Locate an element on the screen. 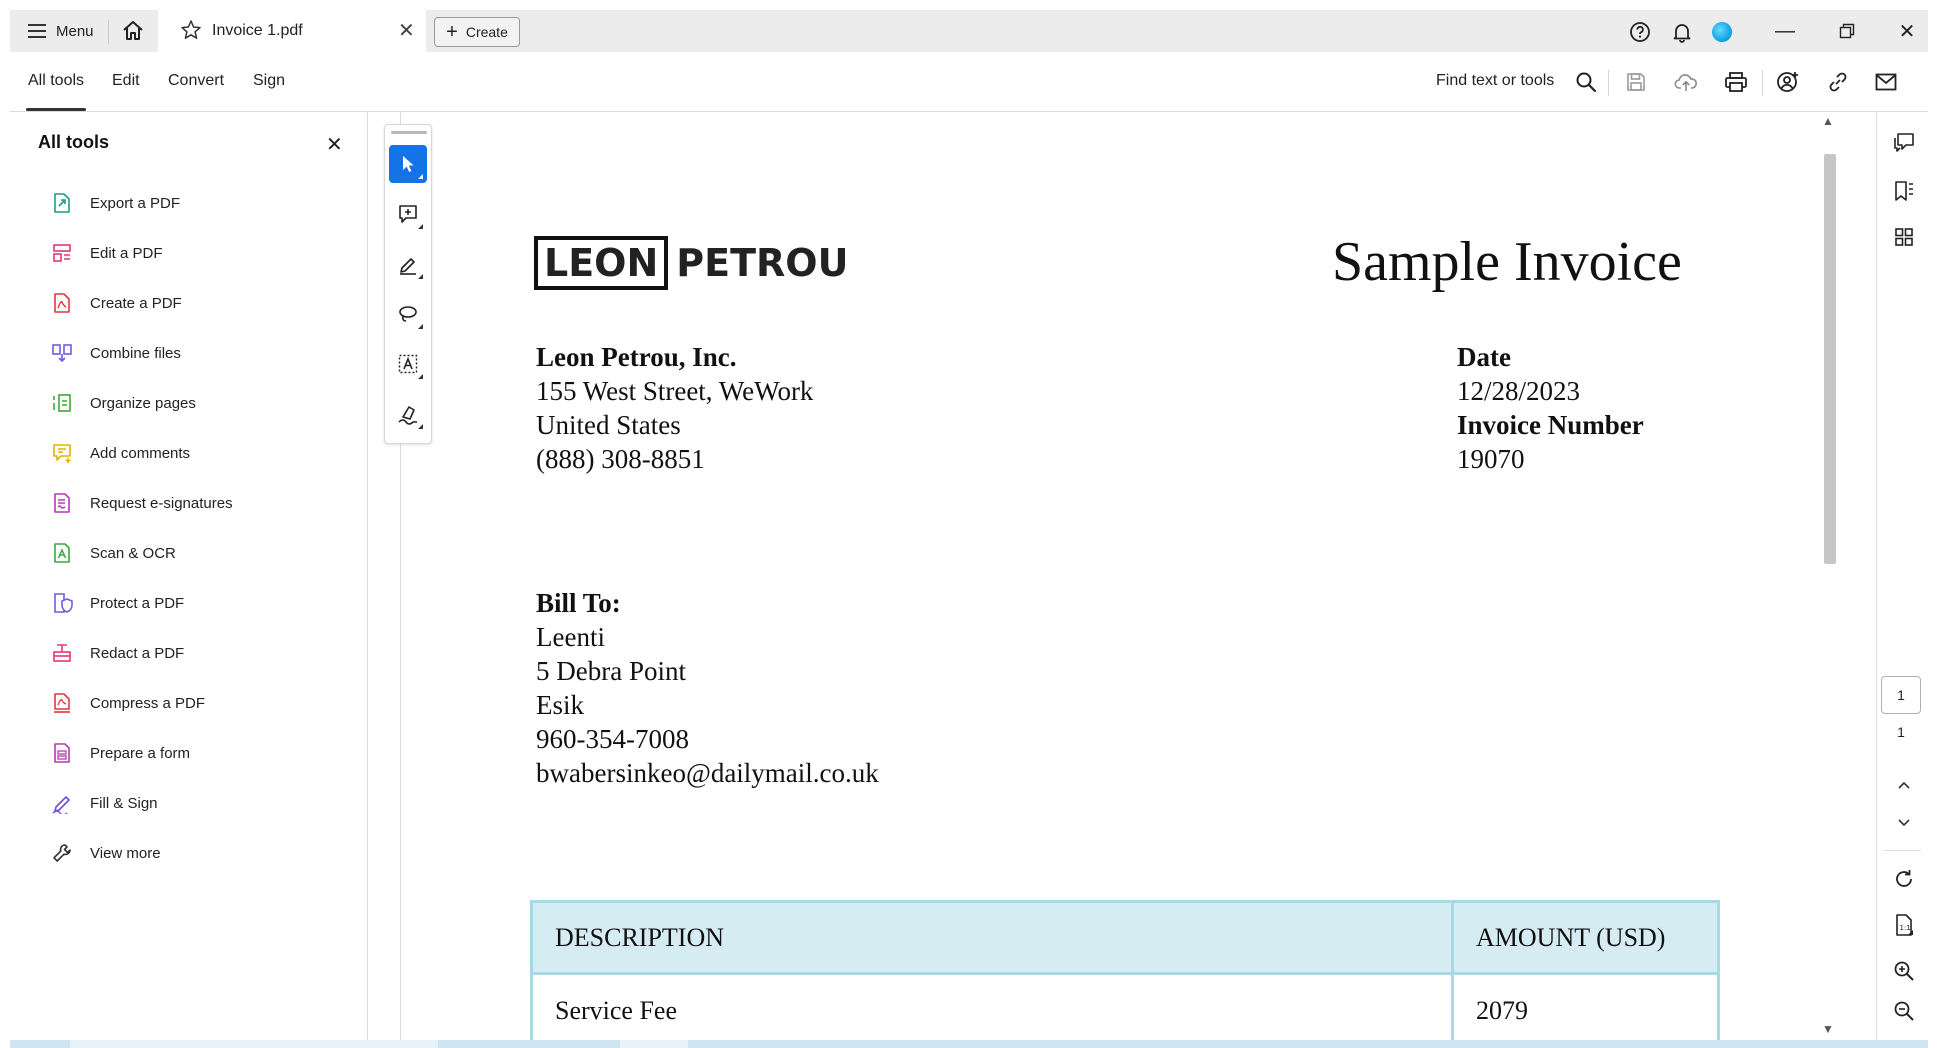  minimize-icon: — is located at coordinates (1785, 30).